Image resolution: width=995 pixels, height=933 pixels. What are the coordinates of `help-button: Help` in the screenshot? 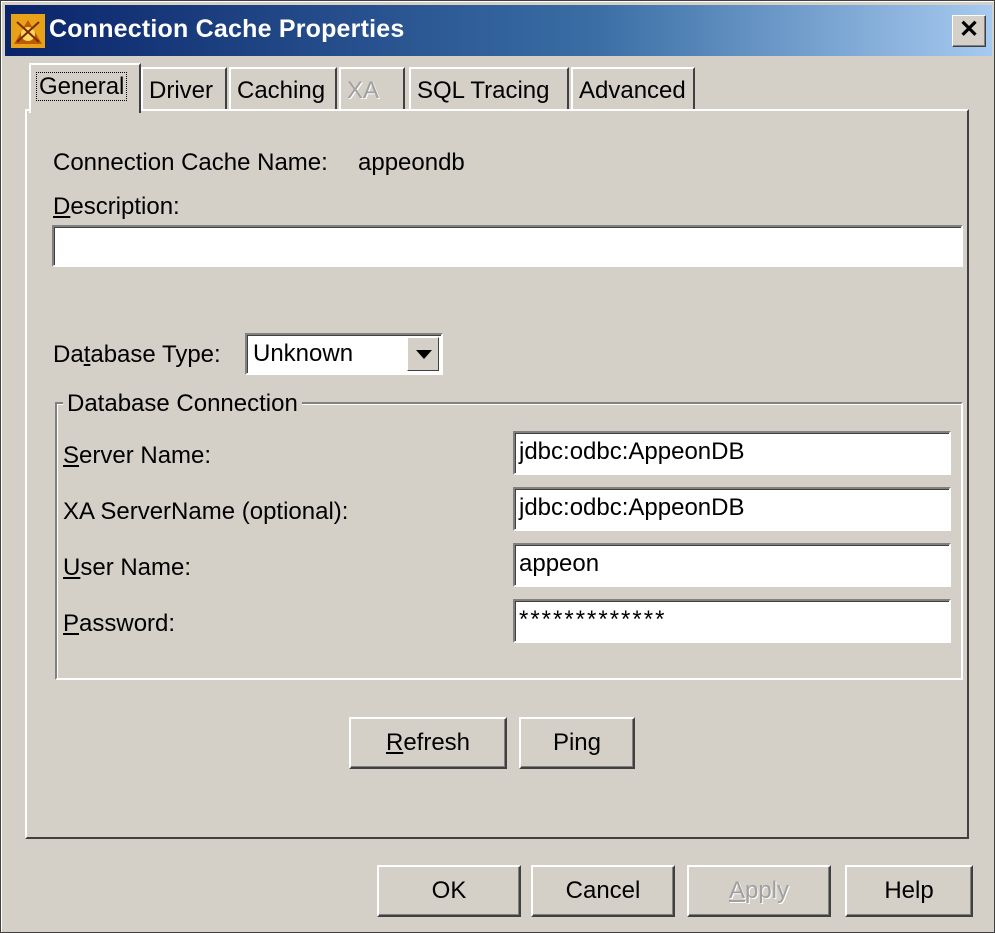 It's located at (909, 891).